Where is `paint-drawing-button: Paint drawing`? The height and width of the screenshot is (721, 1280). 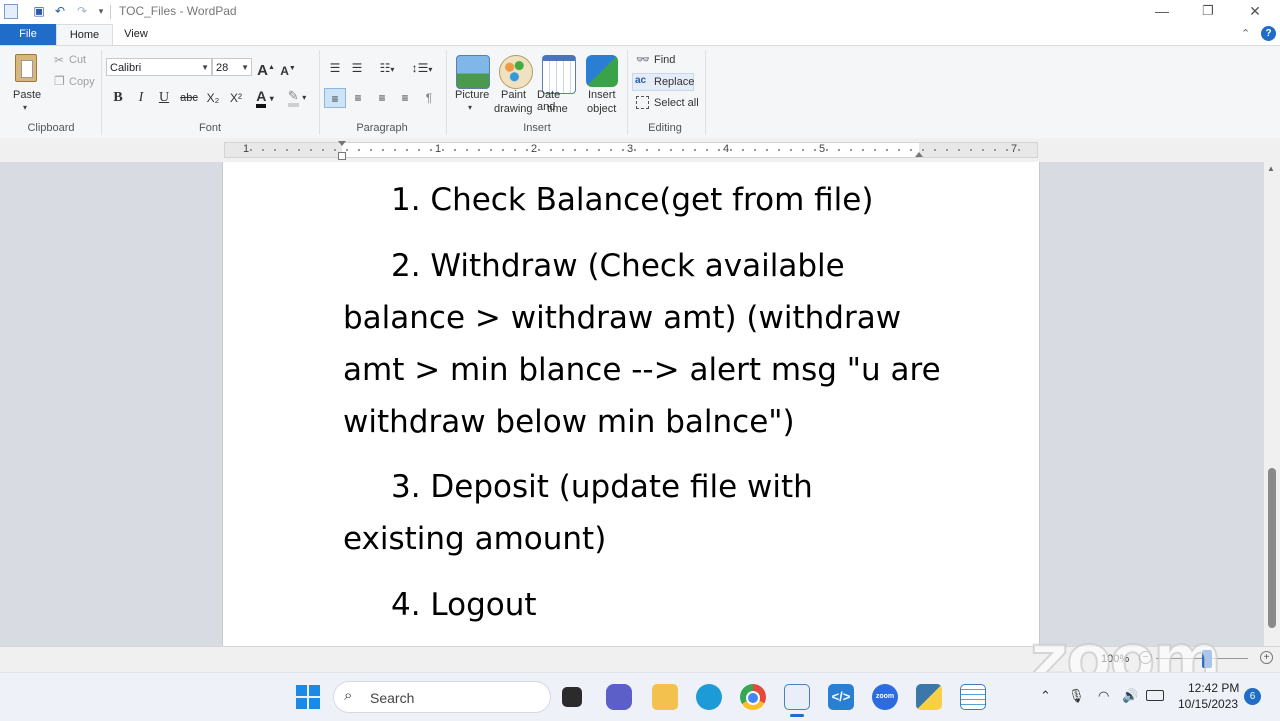
paint-drawing-button: Paint drawing is located at coordinates (515, 84).